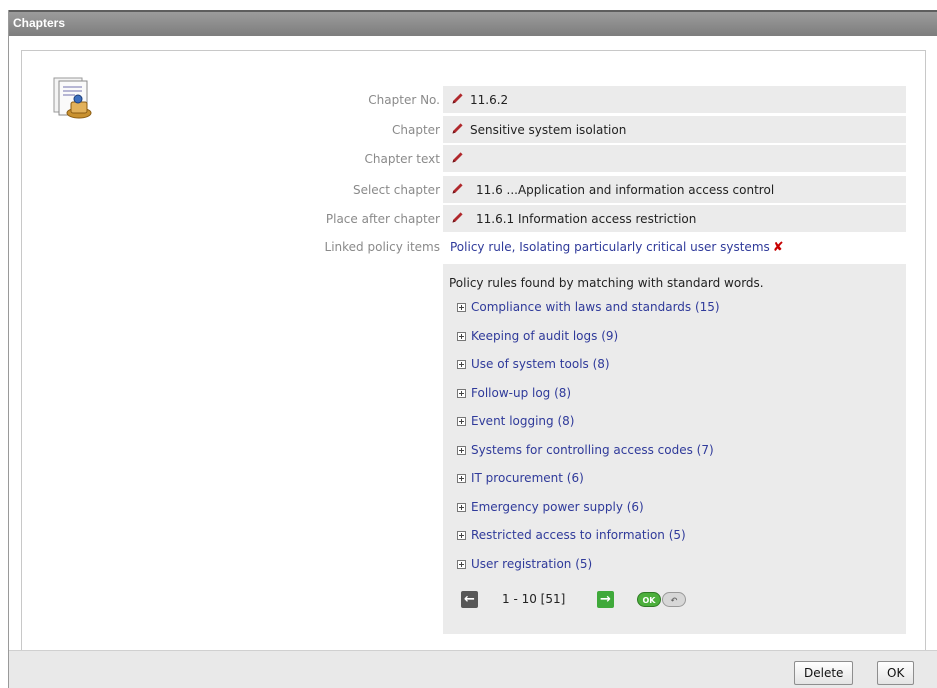  I want to click on page-indicator: 1 - 10 [51], so click(534, 599).